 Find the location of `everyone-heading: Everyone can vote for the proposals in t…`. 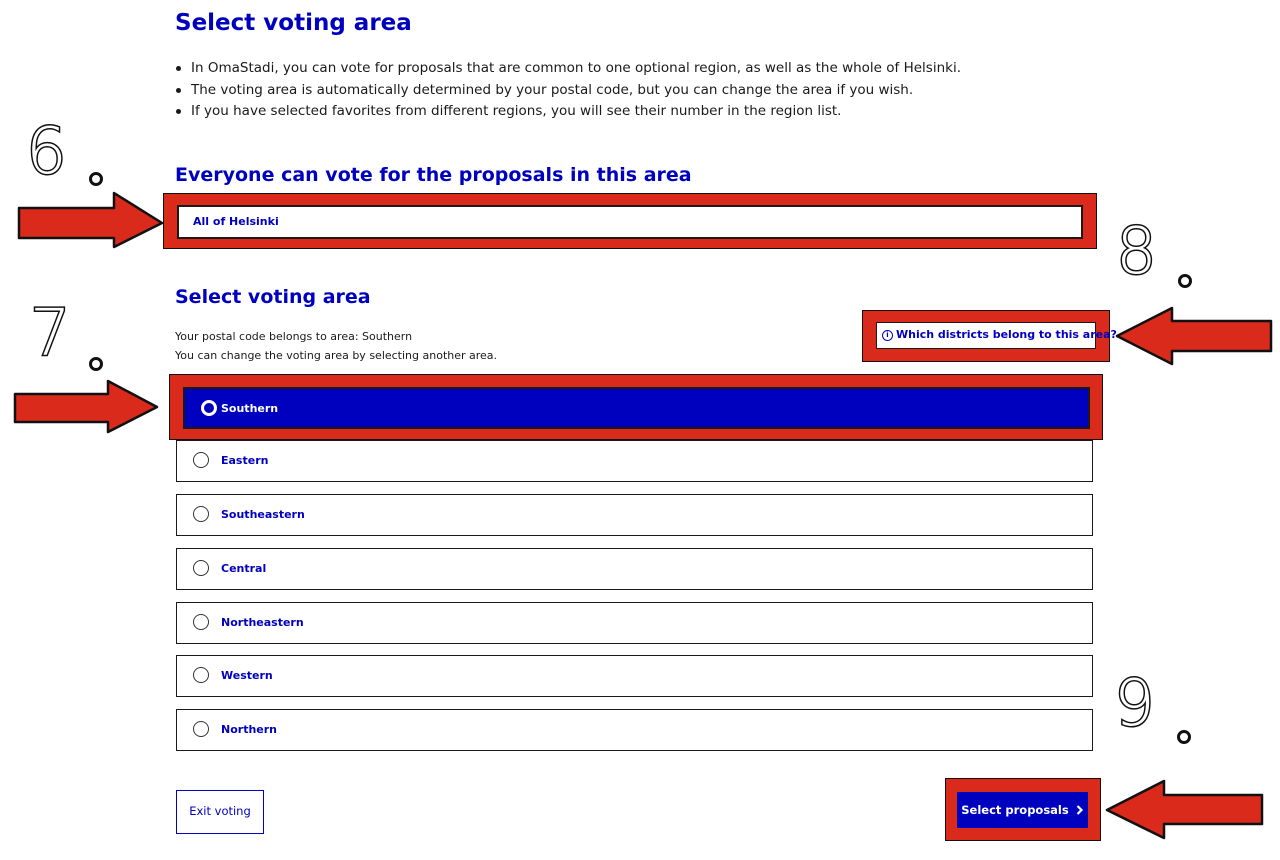

everyone-heading: Everyone can vote for the proposals in t… is located at coordinates (433, 175).